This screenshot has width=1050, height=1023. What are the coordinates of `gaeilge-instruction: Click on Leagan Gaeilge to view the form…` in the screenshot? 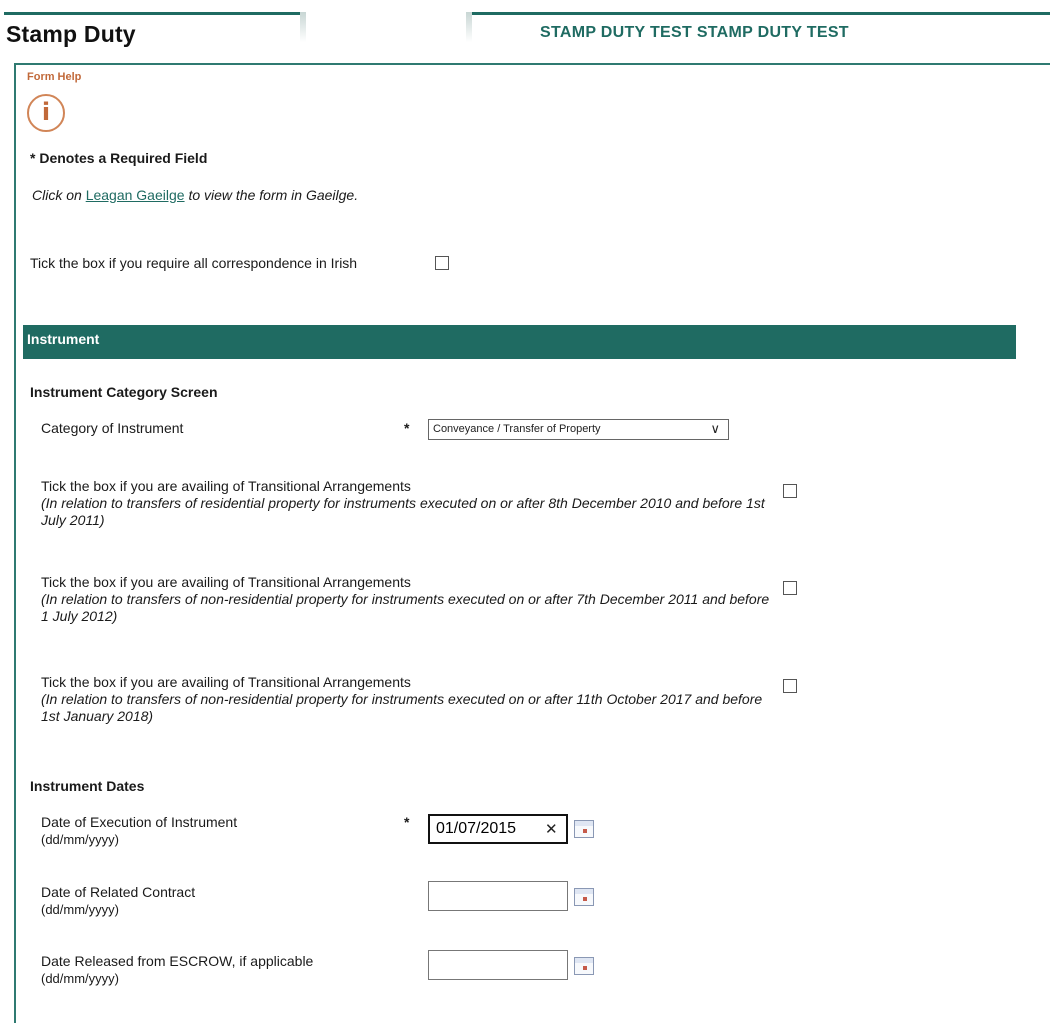 It's located at (195, 195).